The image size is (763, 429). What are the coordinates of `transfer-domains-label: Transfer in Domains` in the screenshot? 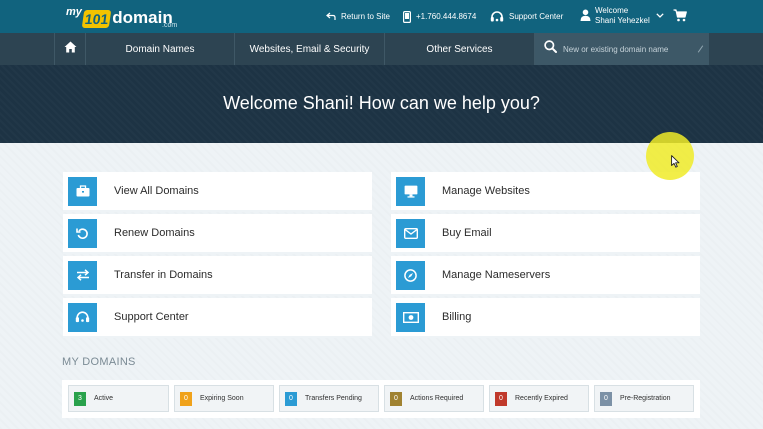 It's located at (163, 275).